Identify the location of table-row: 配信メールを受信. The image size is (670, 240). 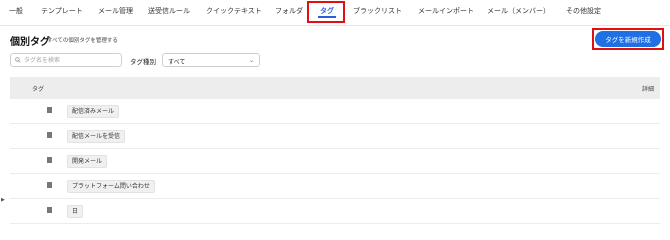
(335, 136).